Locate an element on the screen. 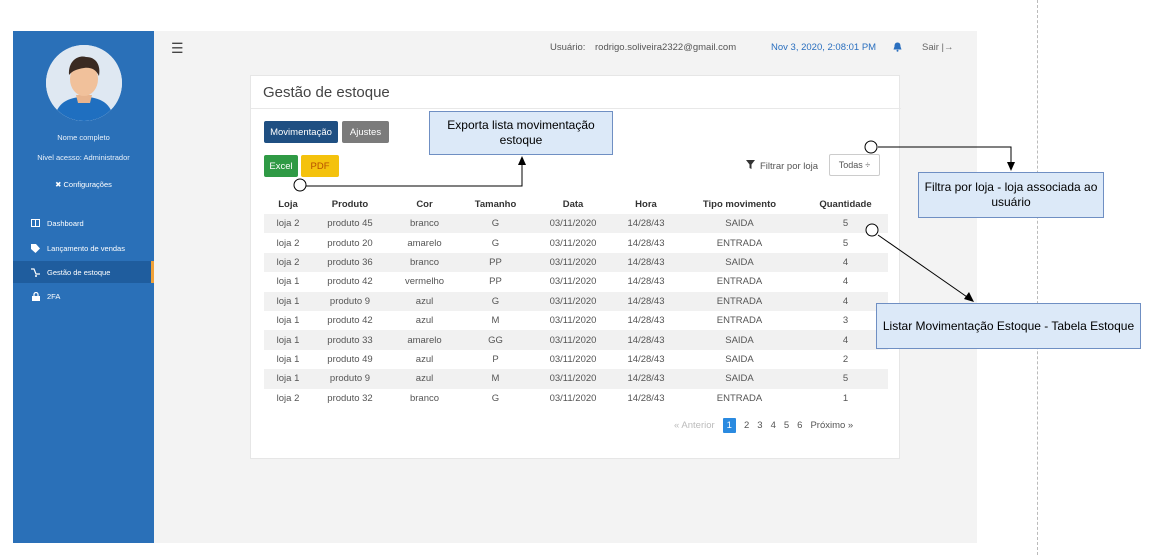 The image size is (1155, 555). list-arrowhead is located at coordinates (969, 297).